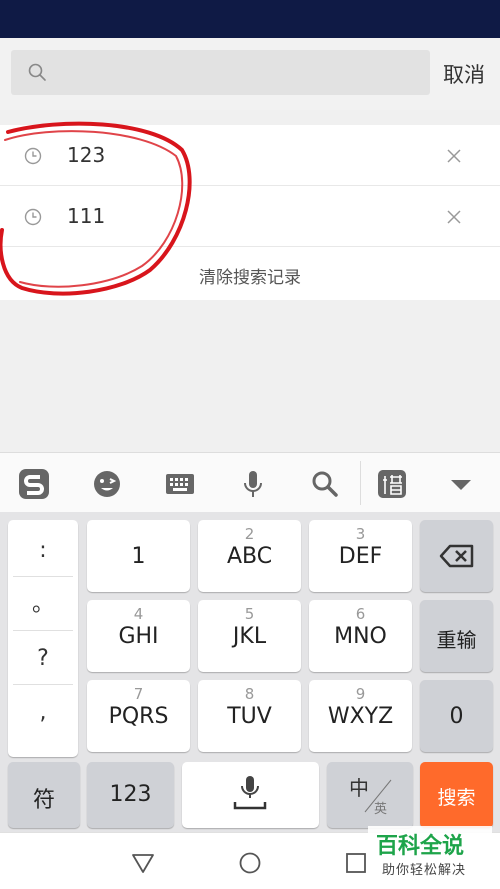 Image resolution: width=500 pixels, height=889 pixels. I want to click on backspace-icon, so click(456, 556).